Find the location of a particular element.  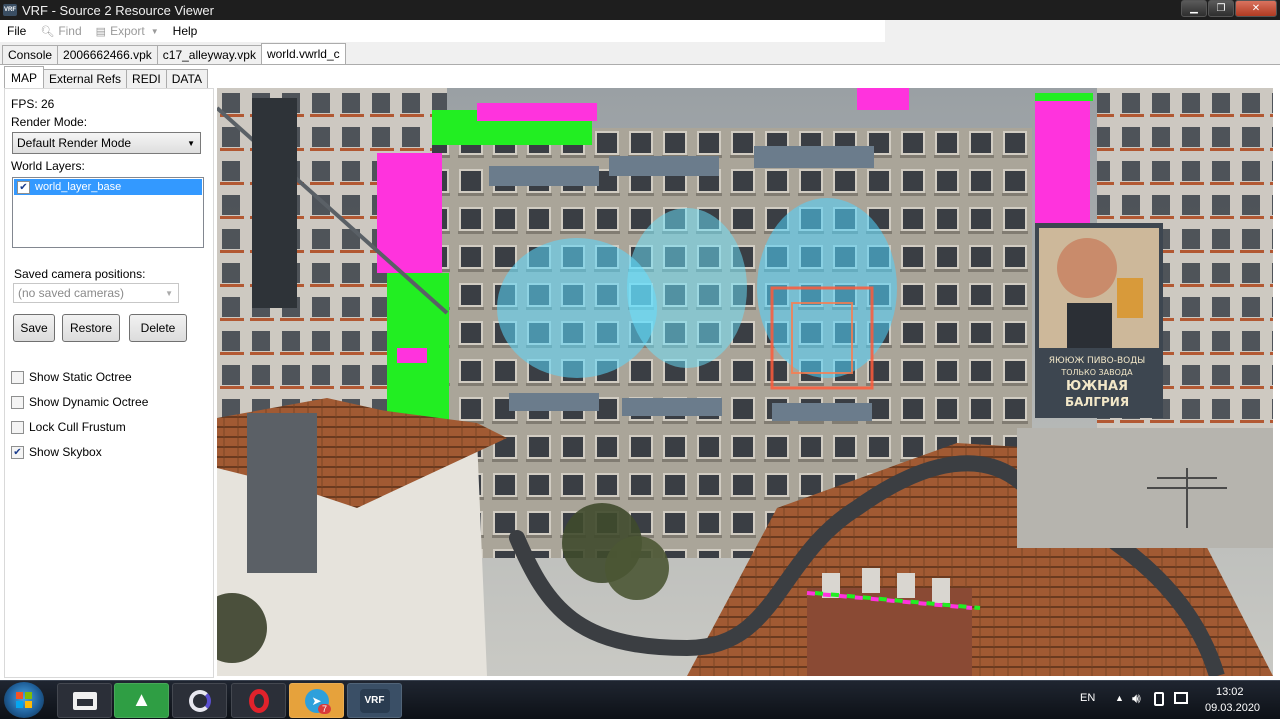

taskbar-file-explorer is located at coordinates (84, 700).